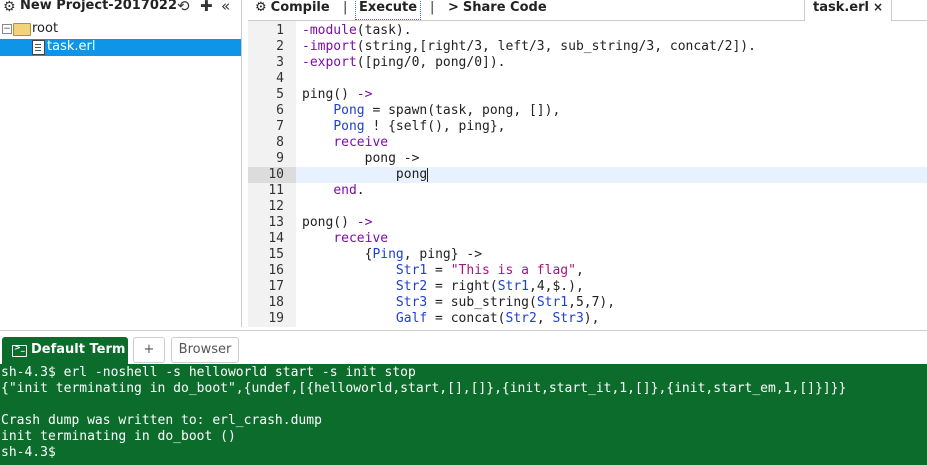  What do you see at coordinates (419, 126) in the screenshot?
I see `code-text: Pong ! {self(), ping},` at bounding box center [419, 126].